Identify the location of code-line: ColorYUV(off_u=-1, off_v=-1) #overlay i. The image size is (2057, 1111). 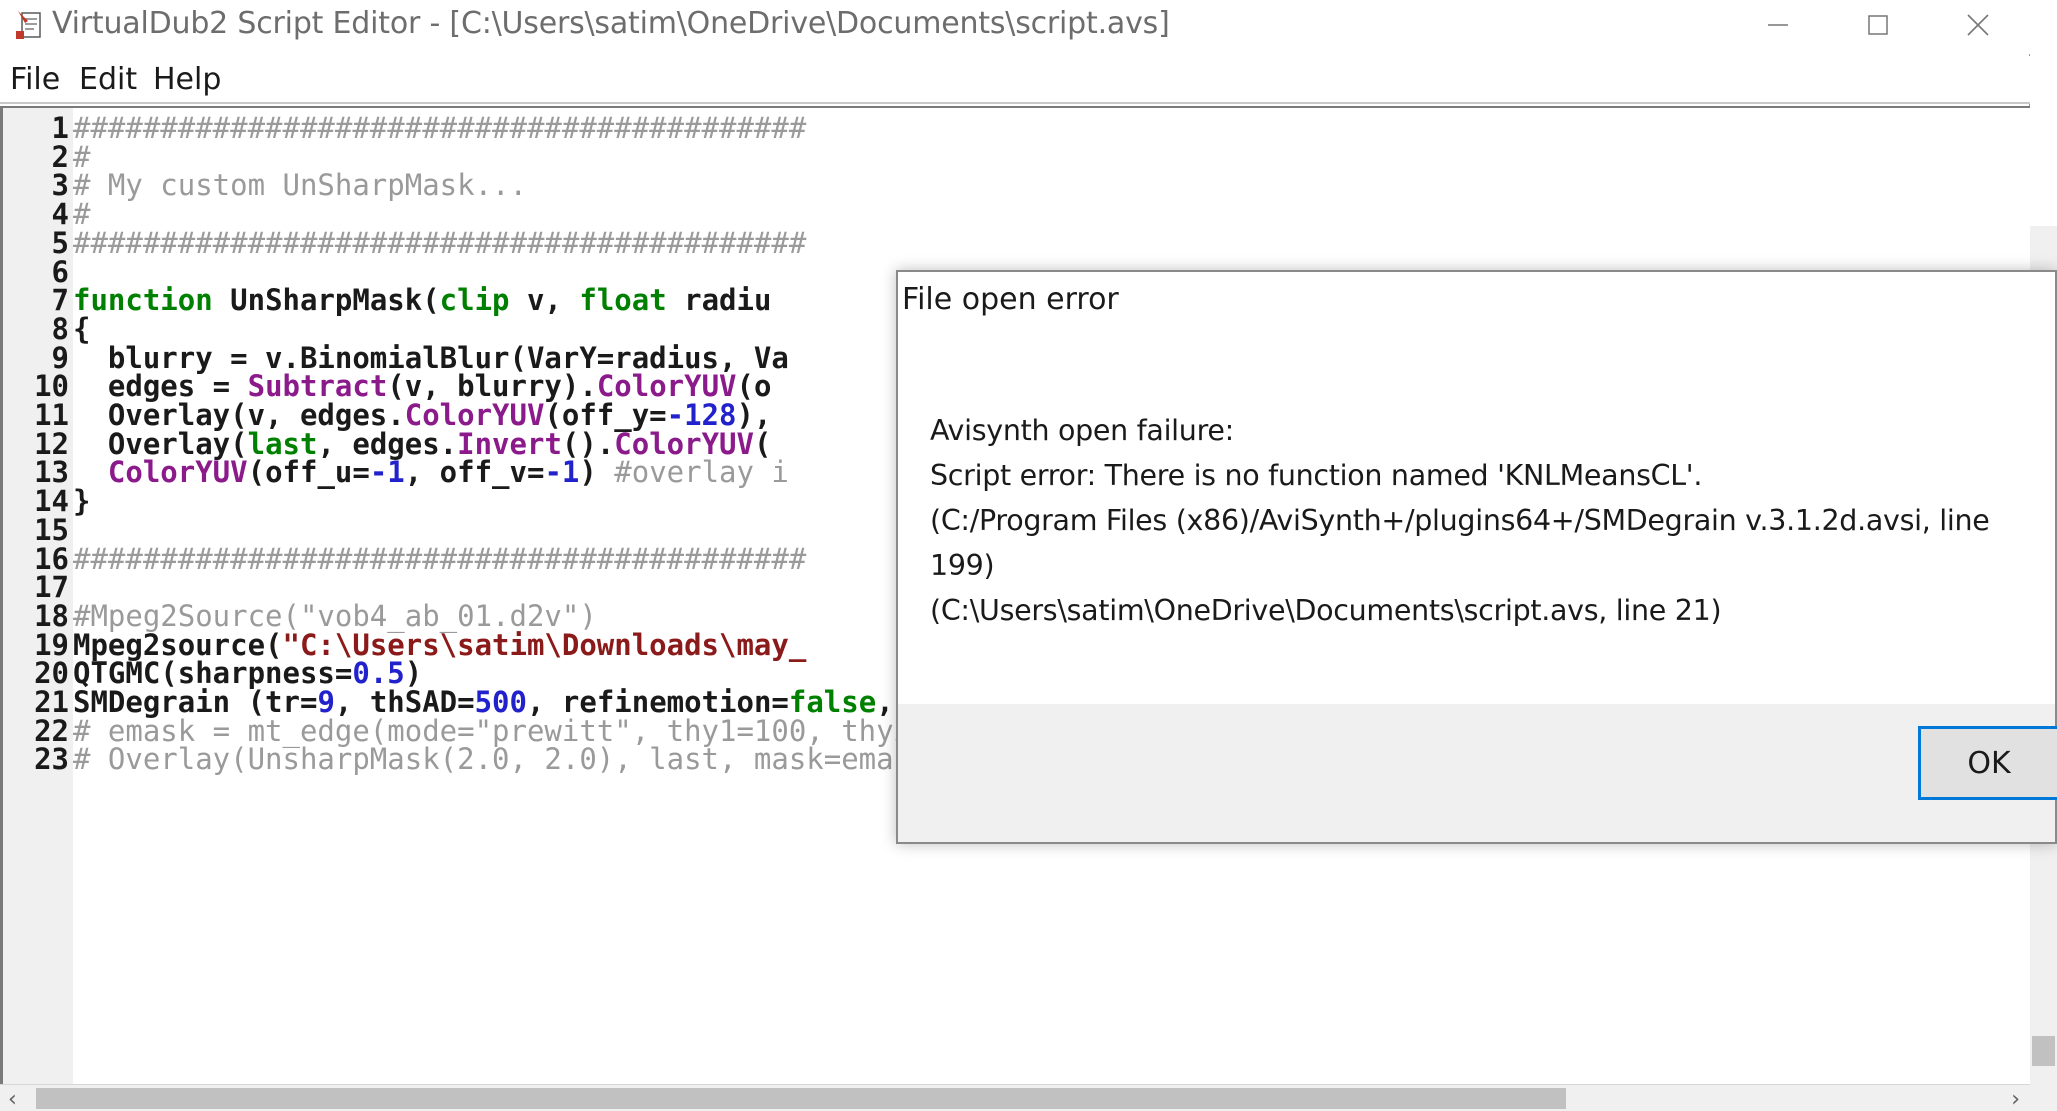
(431, 473).